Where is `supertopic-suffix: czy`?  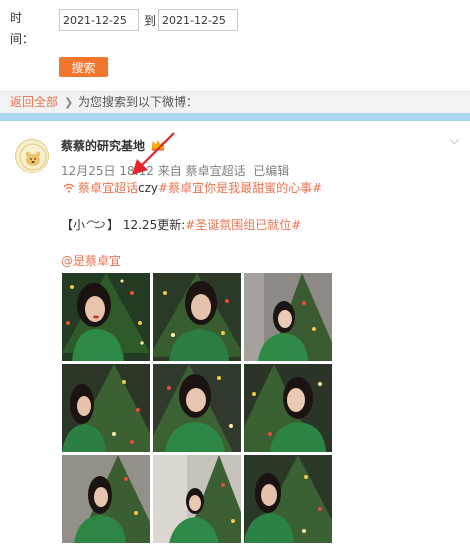
supertopic-suffix: czy is located at coordinates (148, 188).